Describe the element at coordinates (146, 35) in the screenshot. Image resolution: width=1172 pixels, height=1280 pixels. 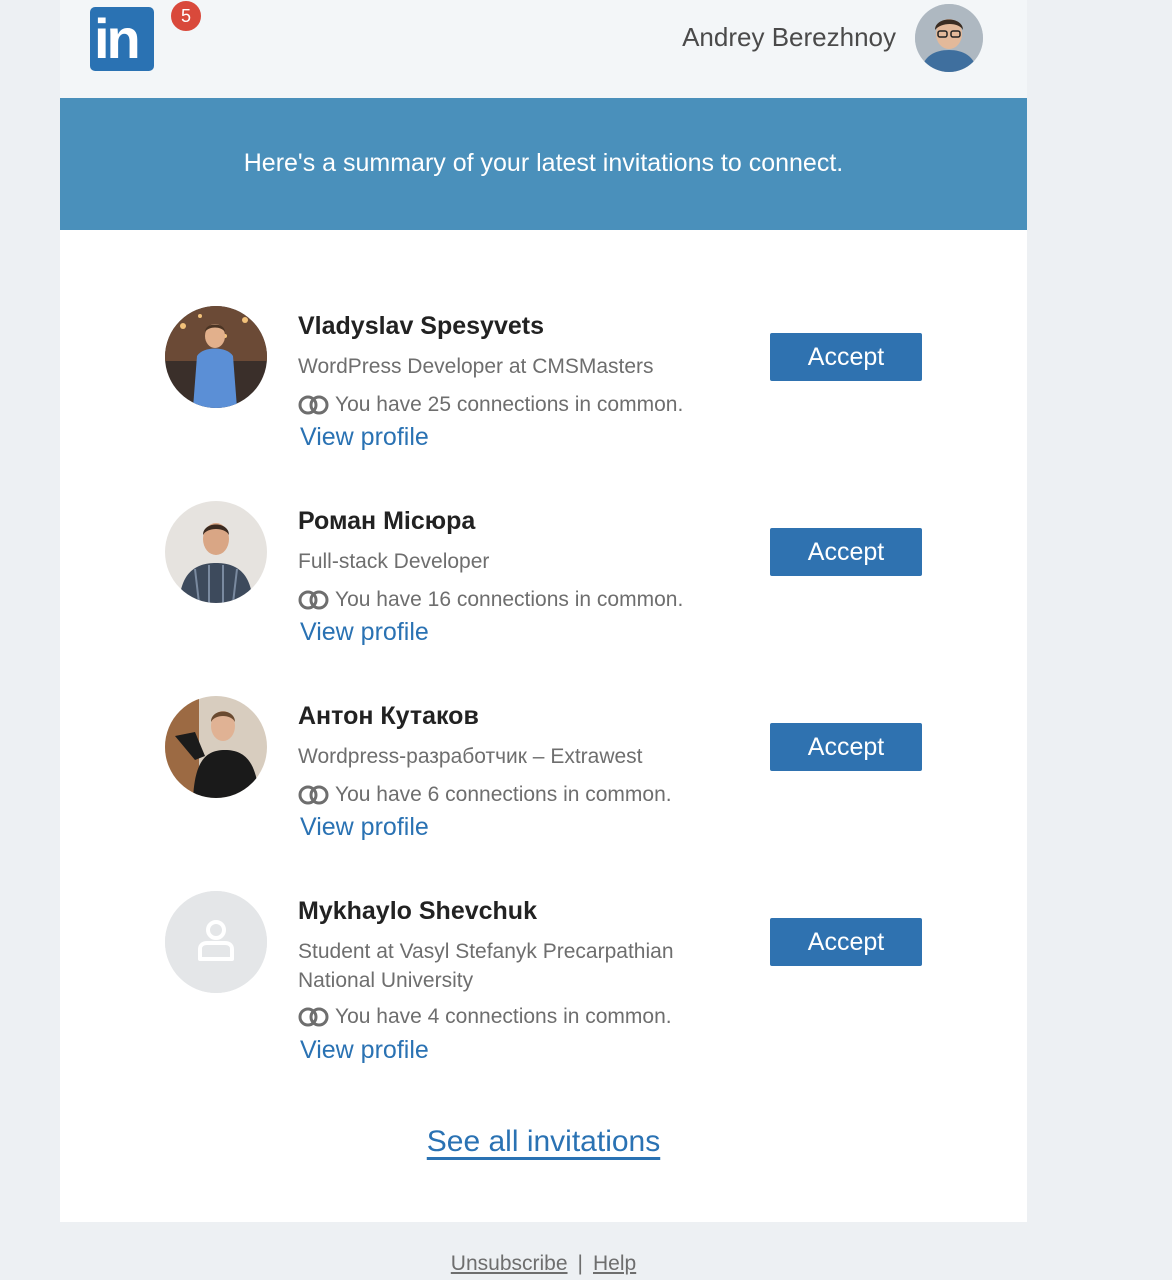
I see `linkedin-logo: in 5` at that location.